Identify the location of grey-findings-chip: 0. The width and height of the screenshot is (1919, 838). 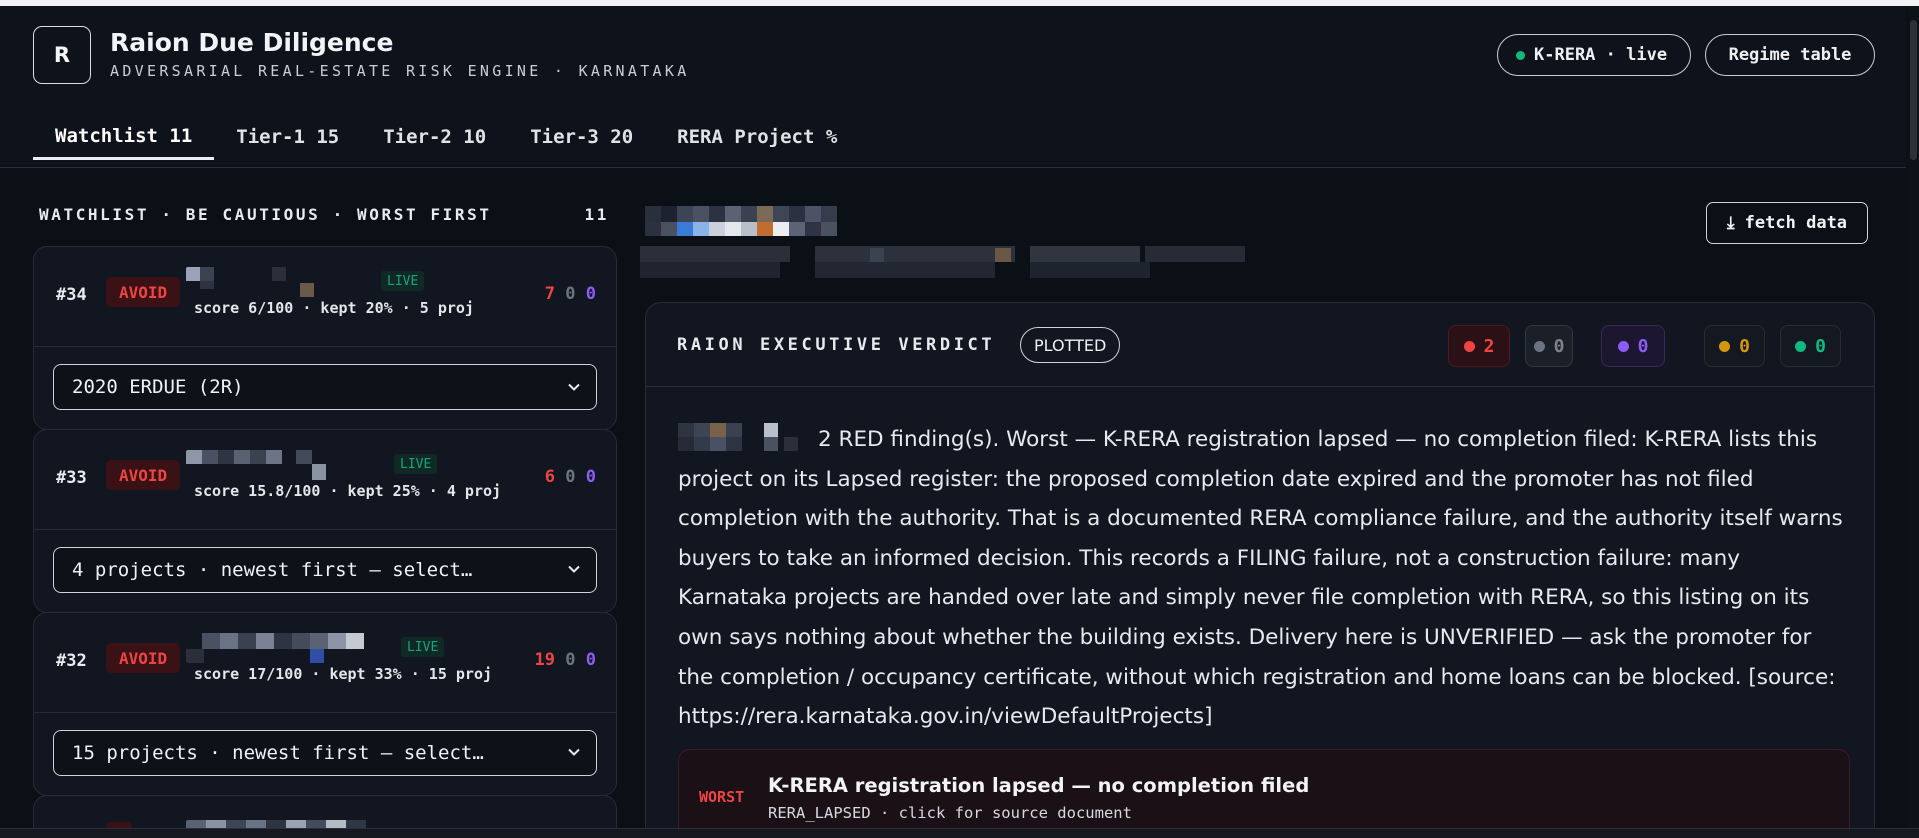
(1549, 346).